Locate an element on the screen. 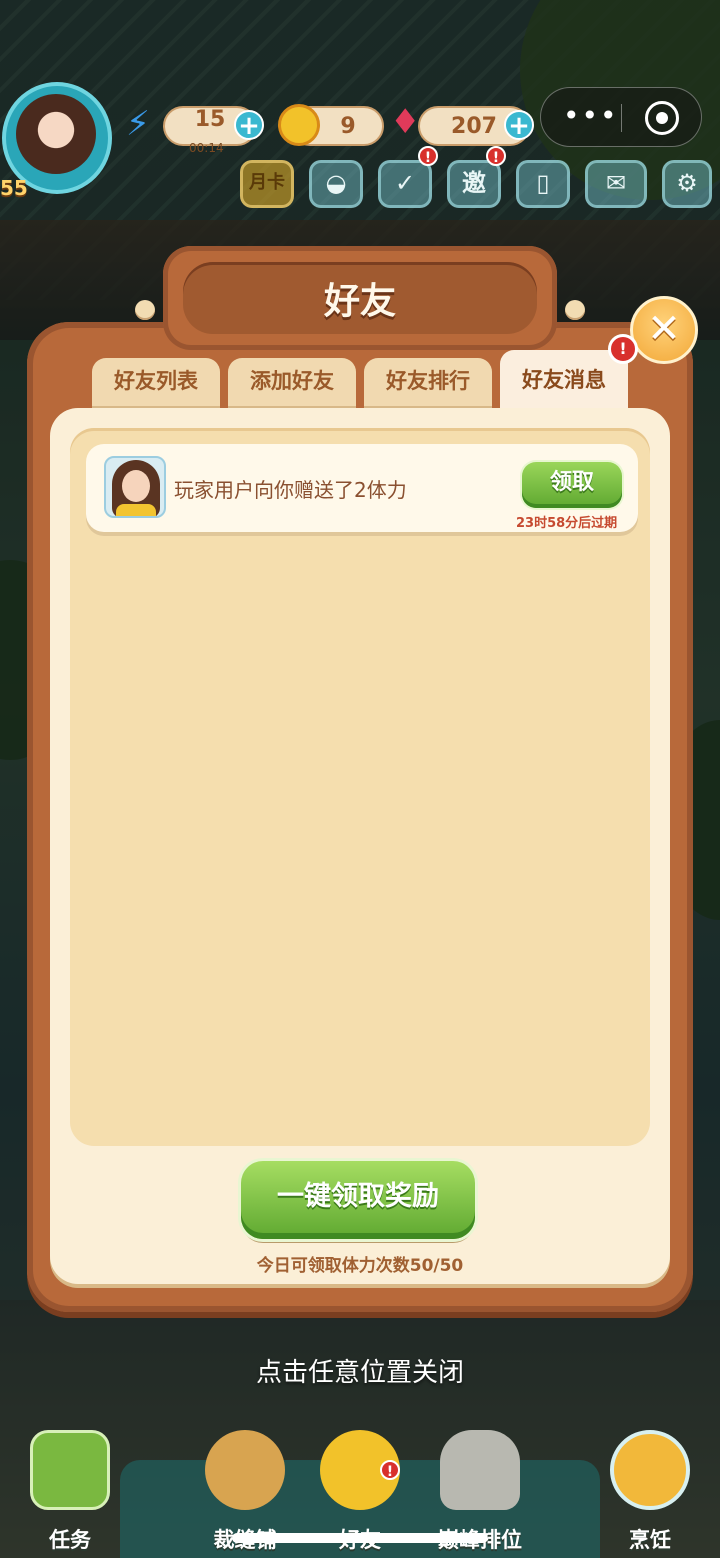 This screenshot has height=1558, width=720. nav-cooking: 烹饪 is located at coordinates (650, 1489).